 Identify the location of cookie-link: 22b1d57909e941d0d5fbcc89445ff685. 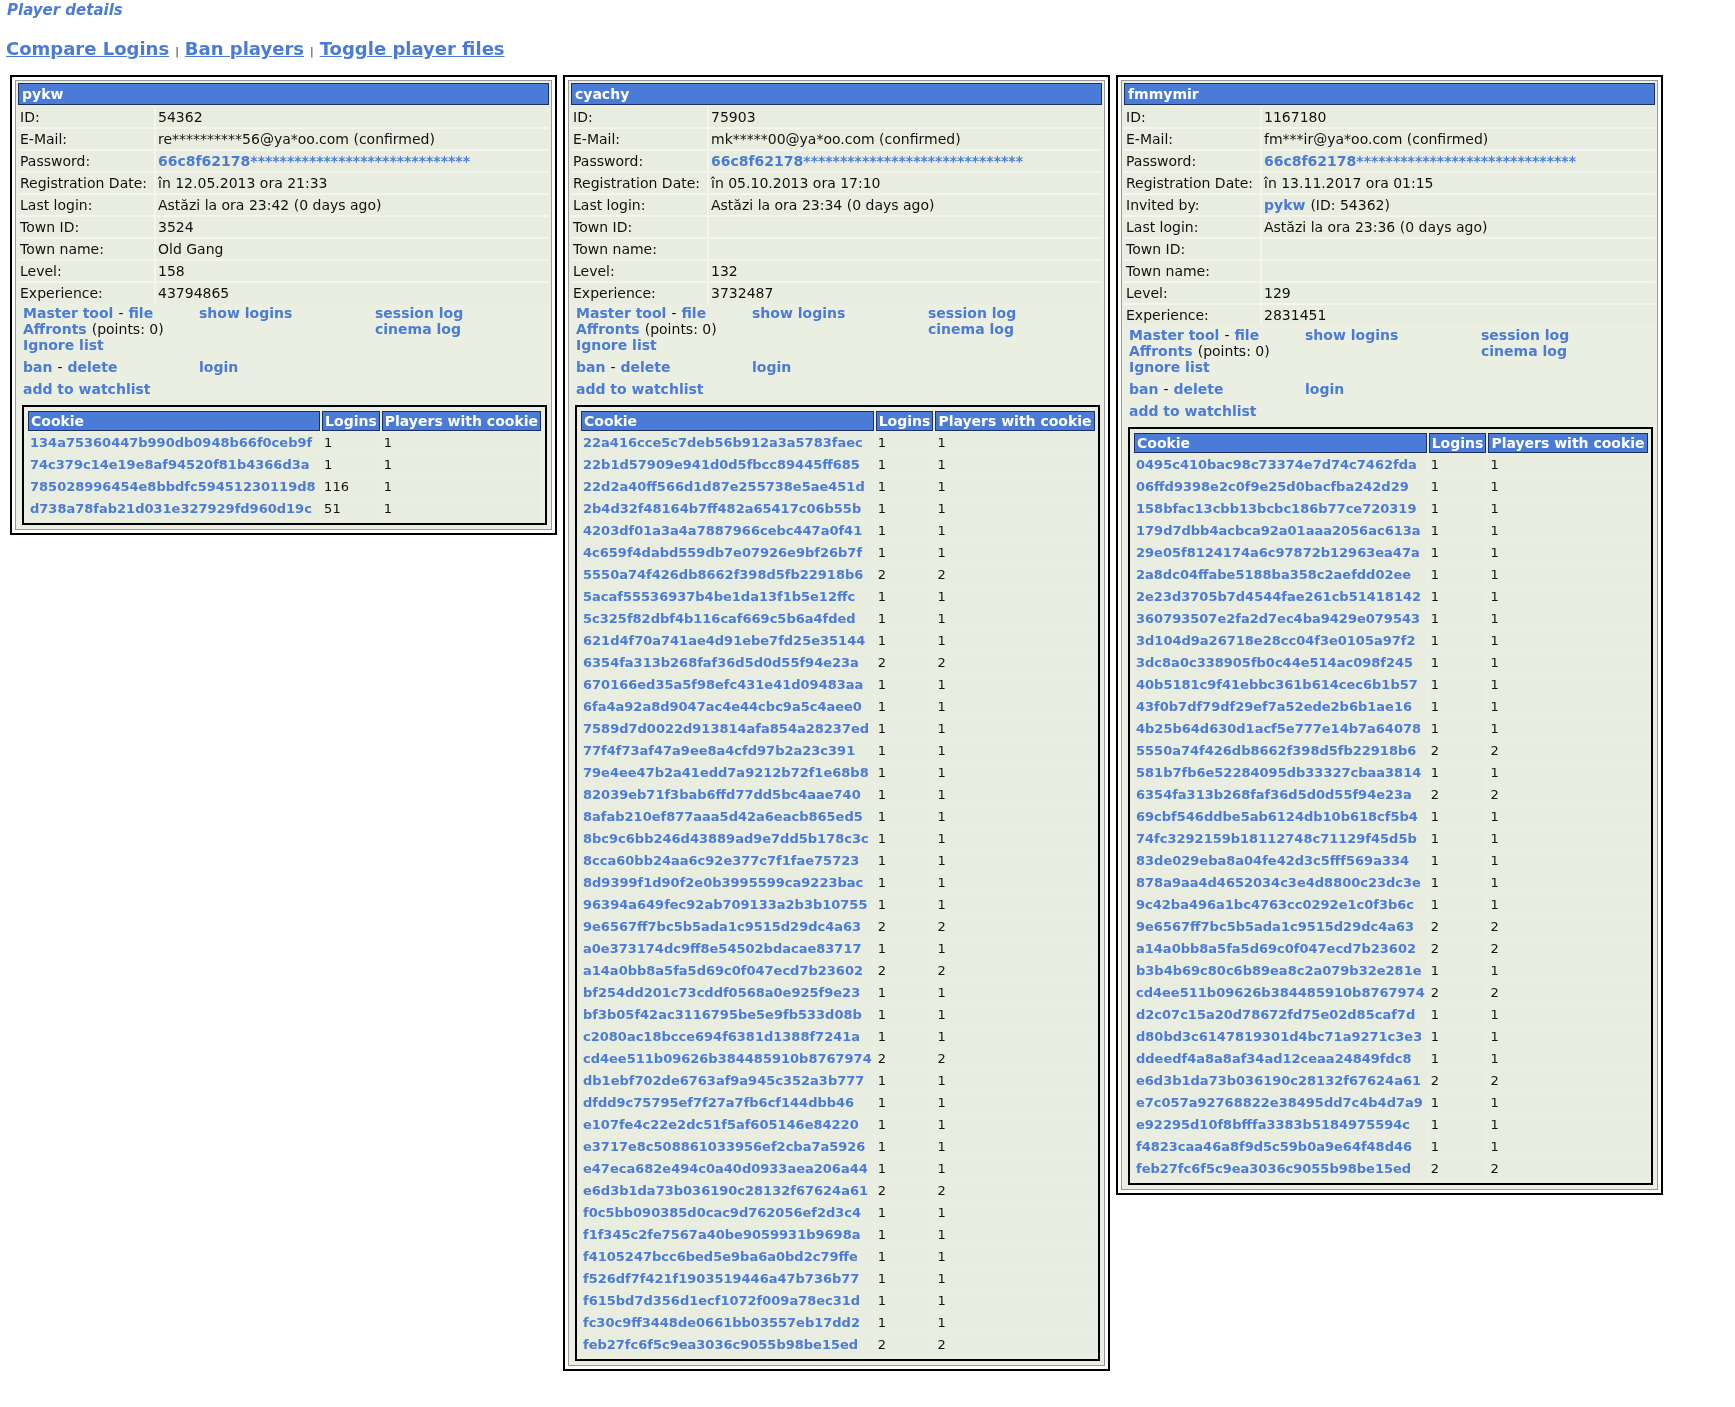
(721, 464).